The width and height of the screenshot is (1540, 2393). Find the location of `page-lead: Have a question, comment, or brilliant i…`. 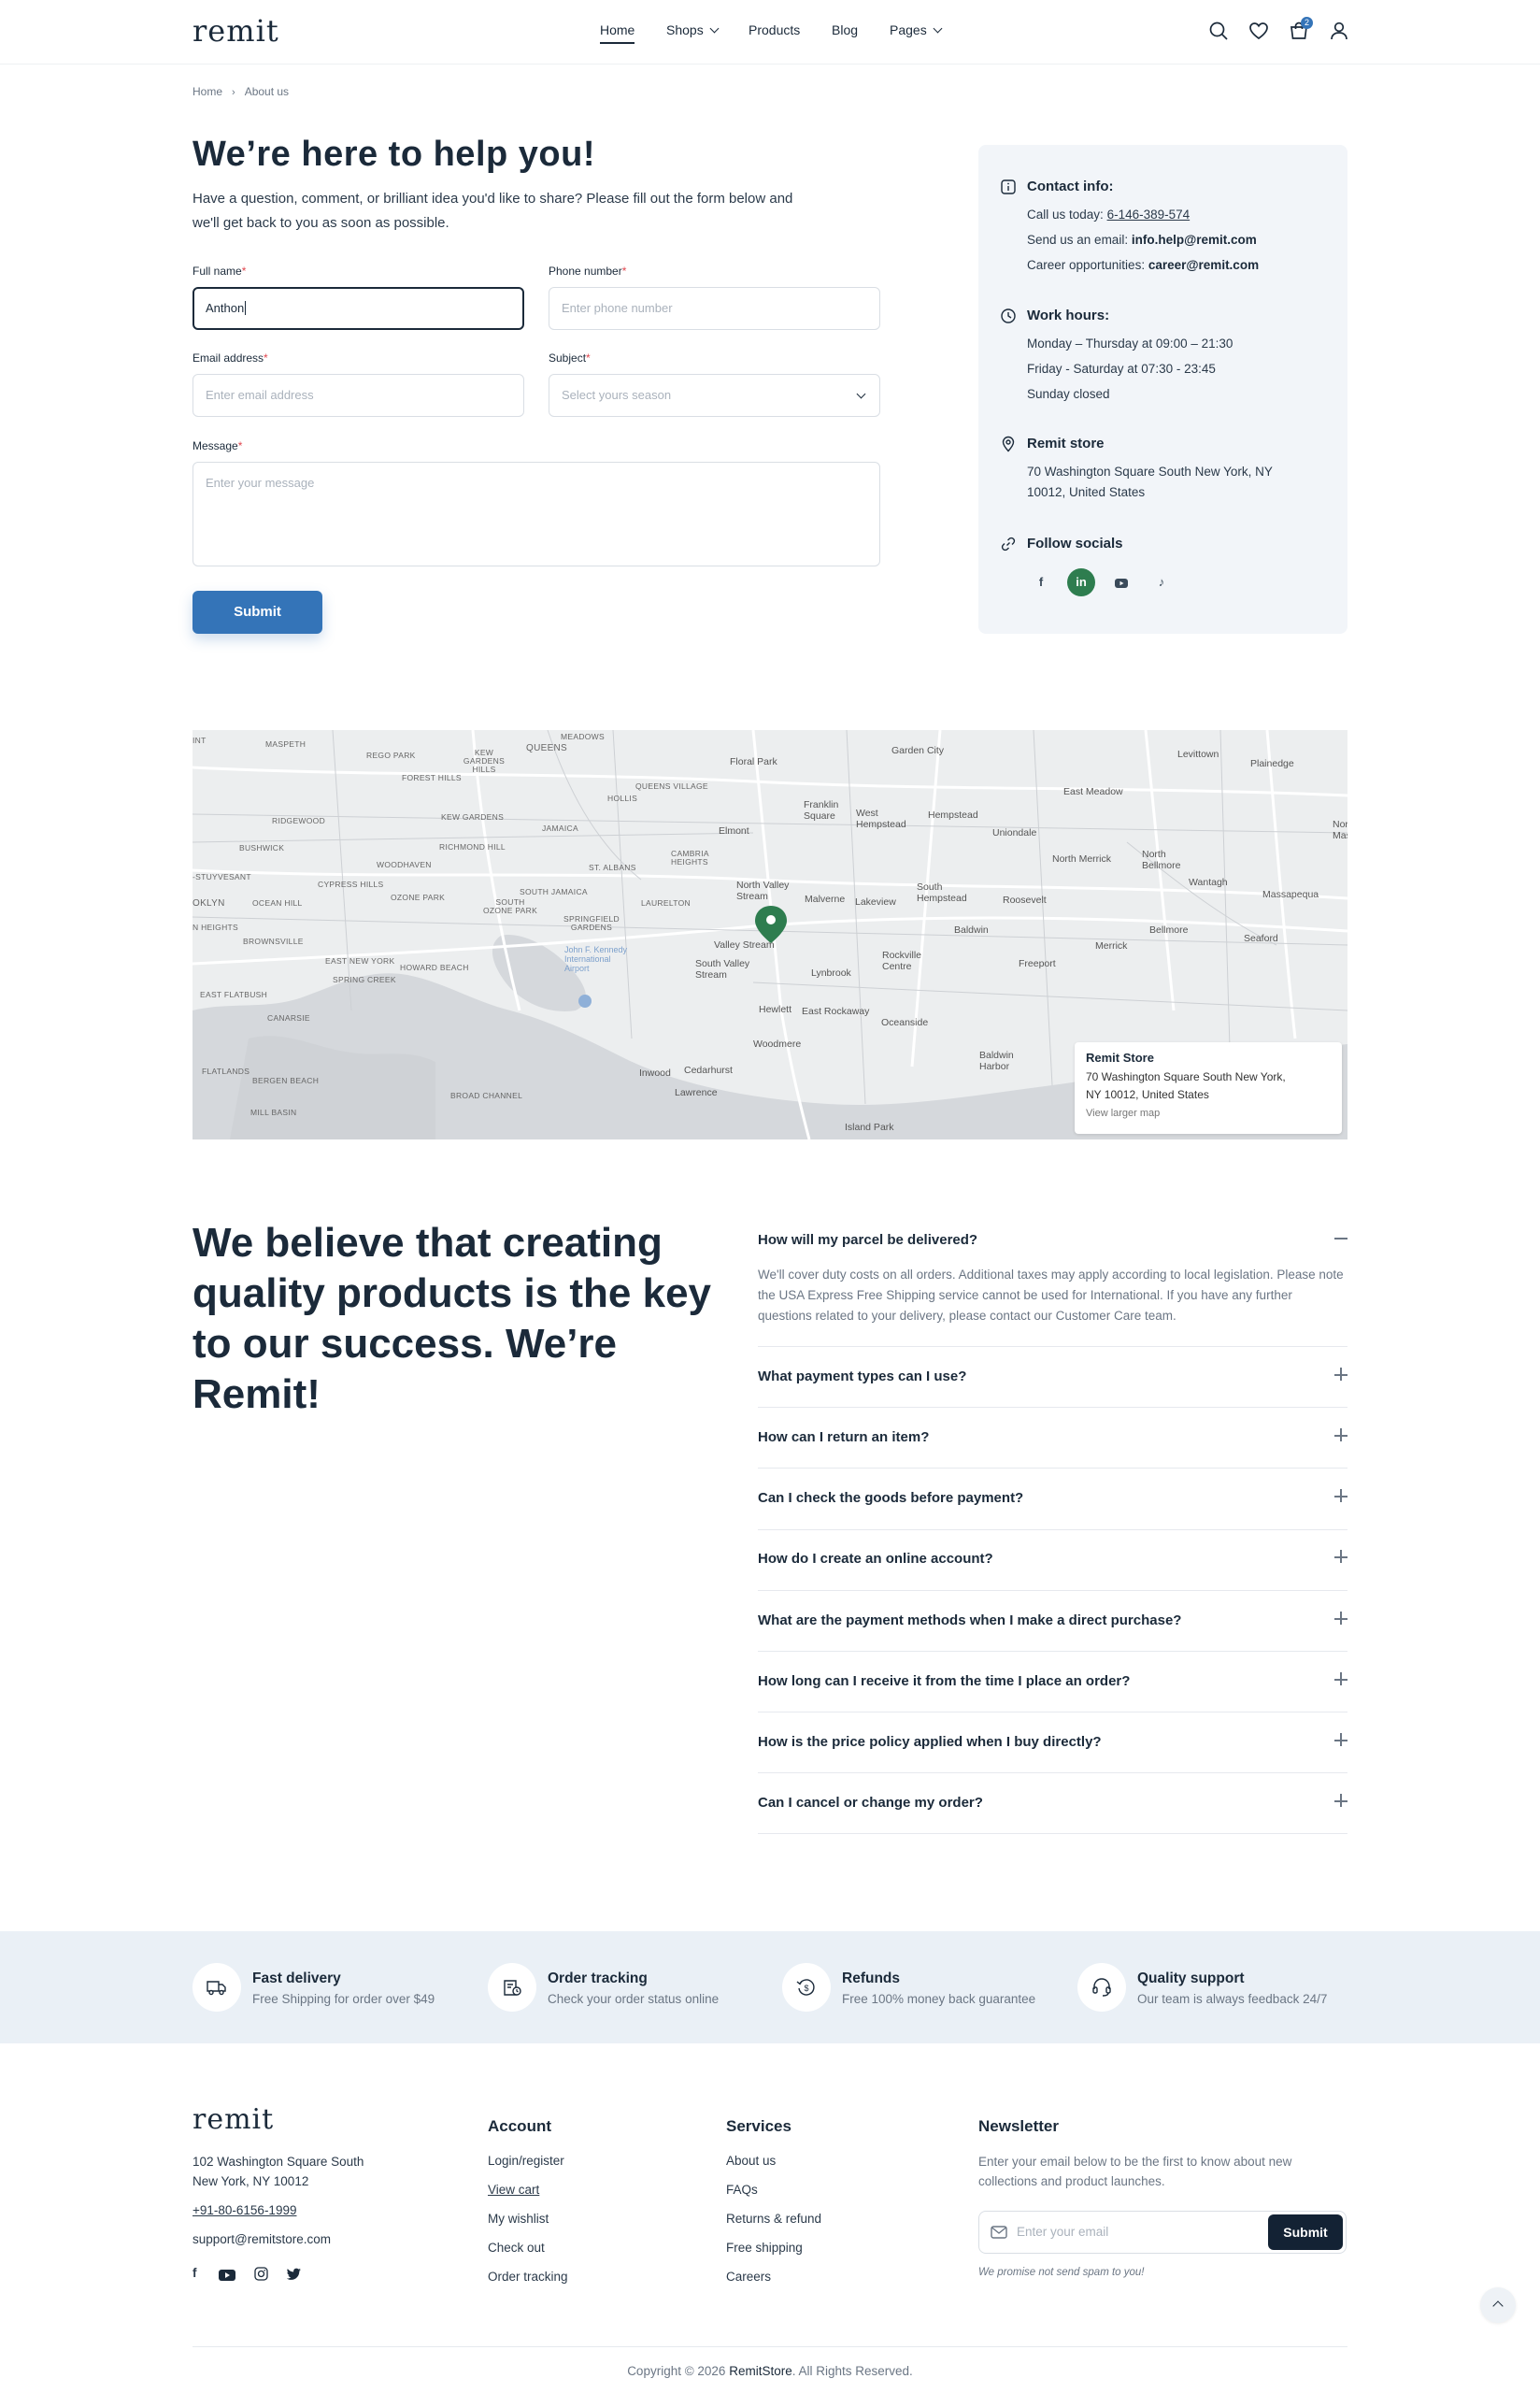

page-lead: Have a question, comment, or brilliant i… is located at coordinates (492, 211).